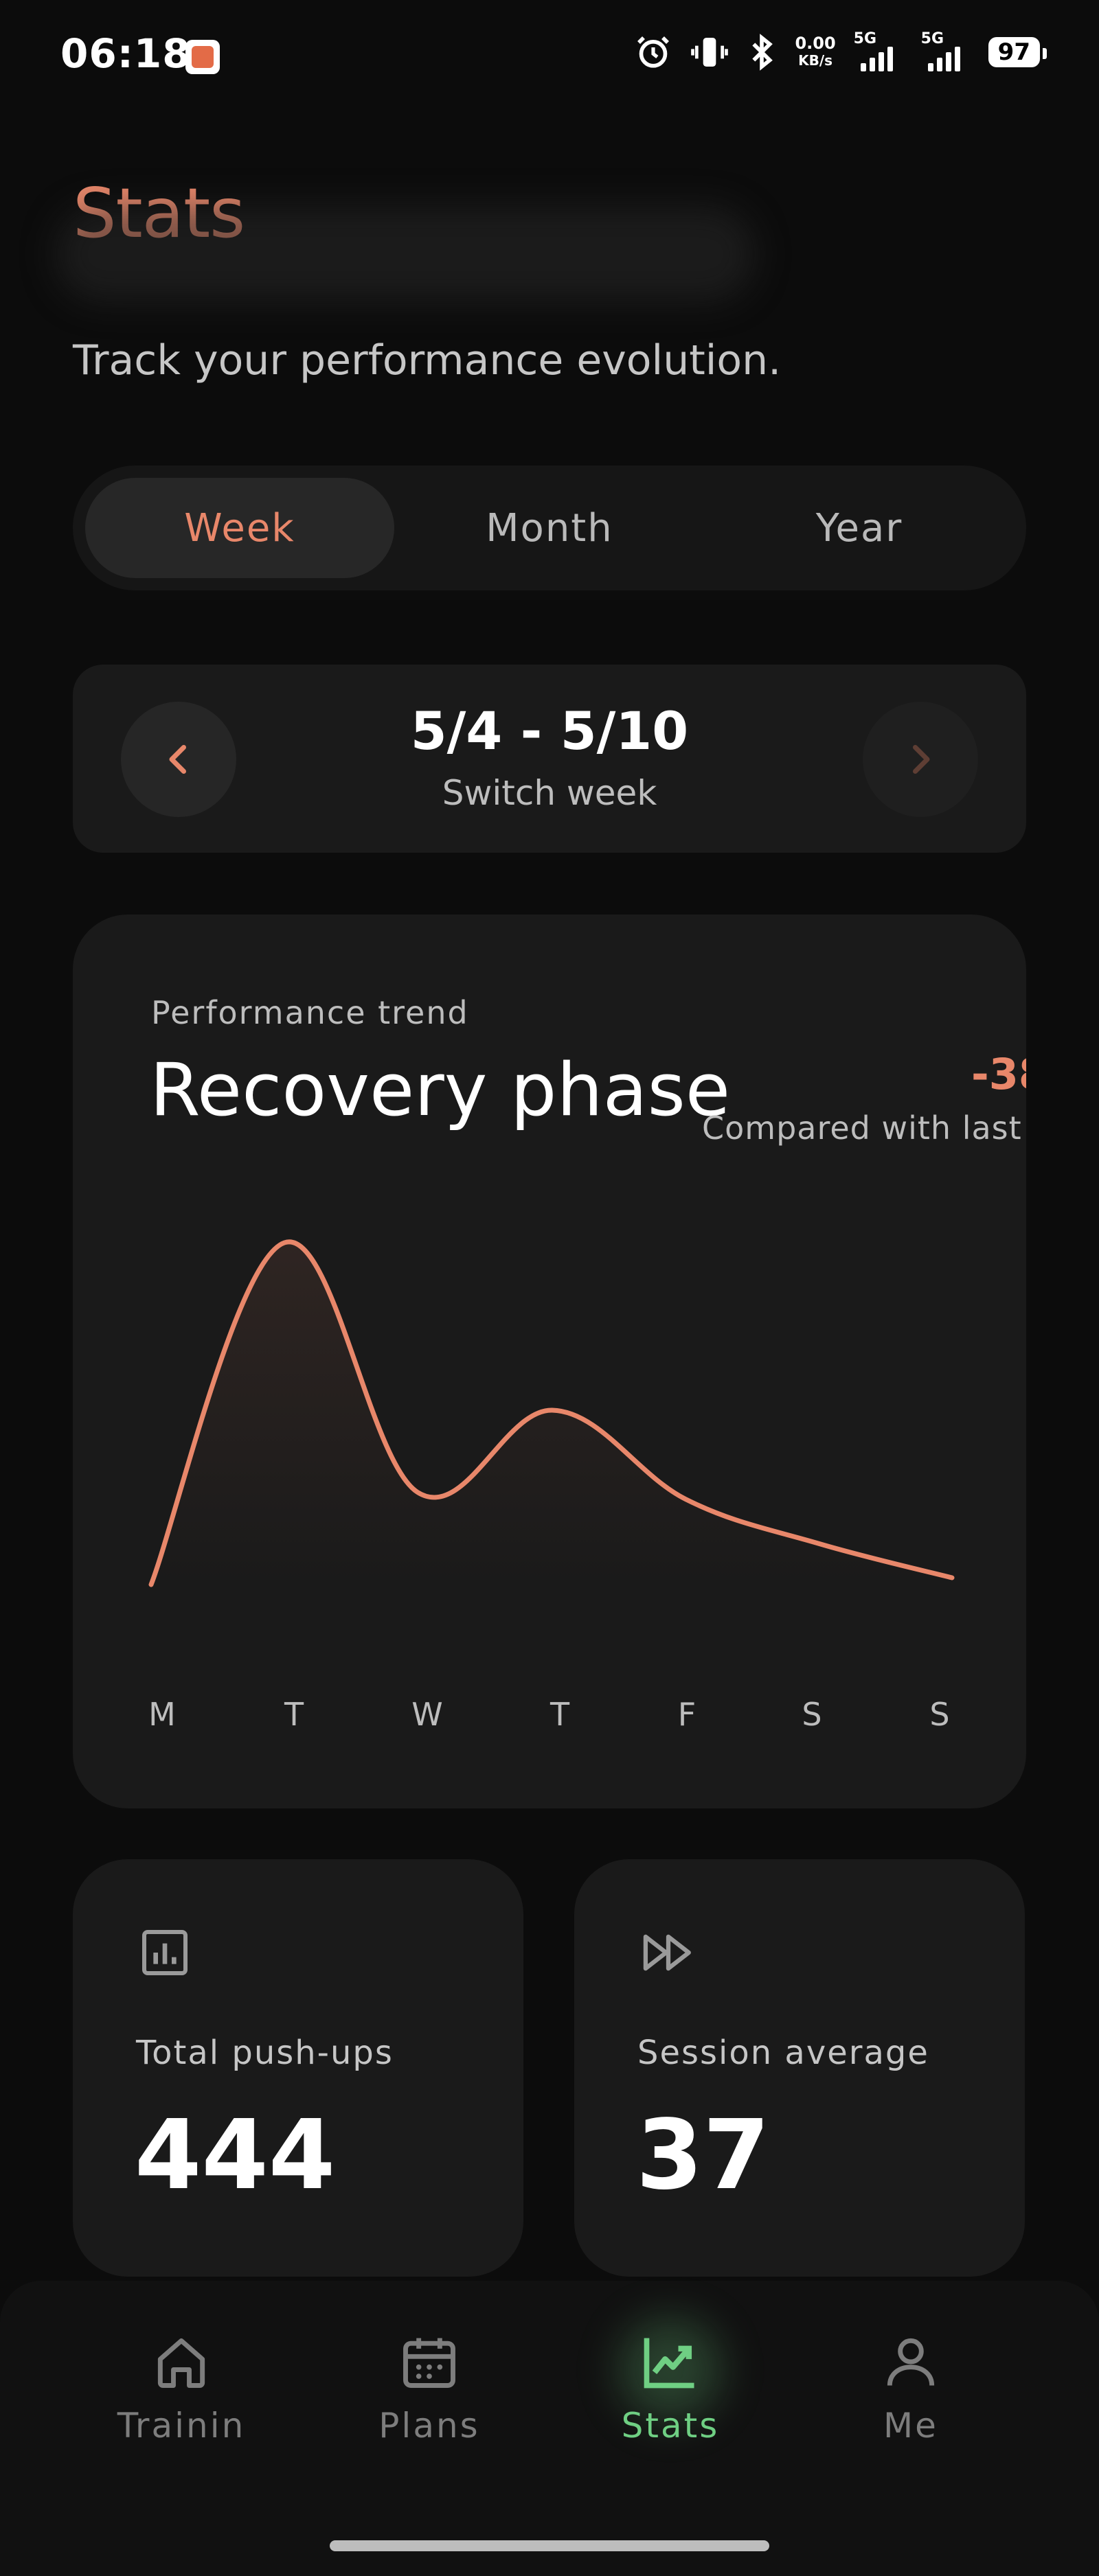 This screenshot has width=1099, height=2576. Describe the element at coordinates (181, 2363) in the screenshot. I see `home-icon` at that location.